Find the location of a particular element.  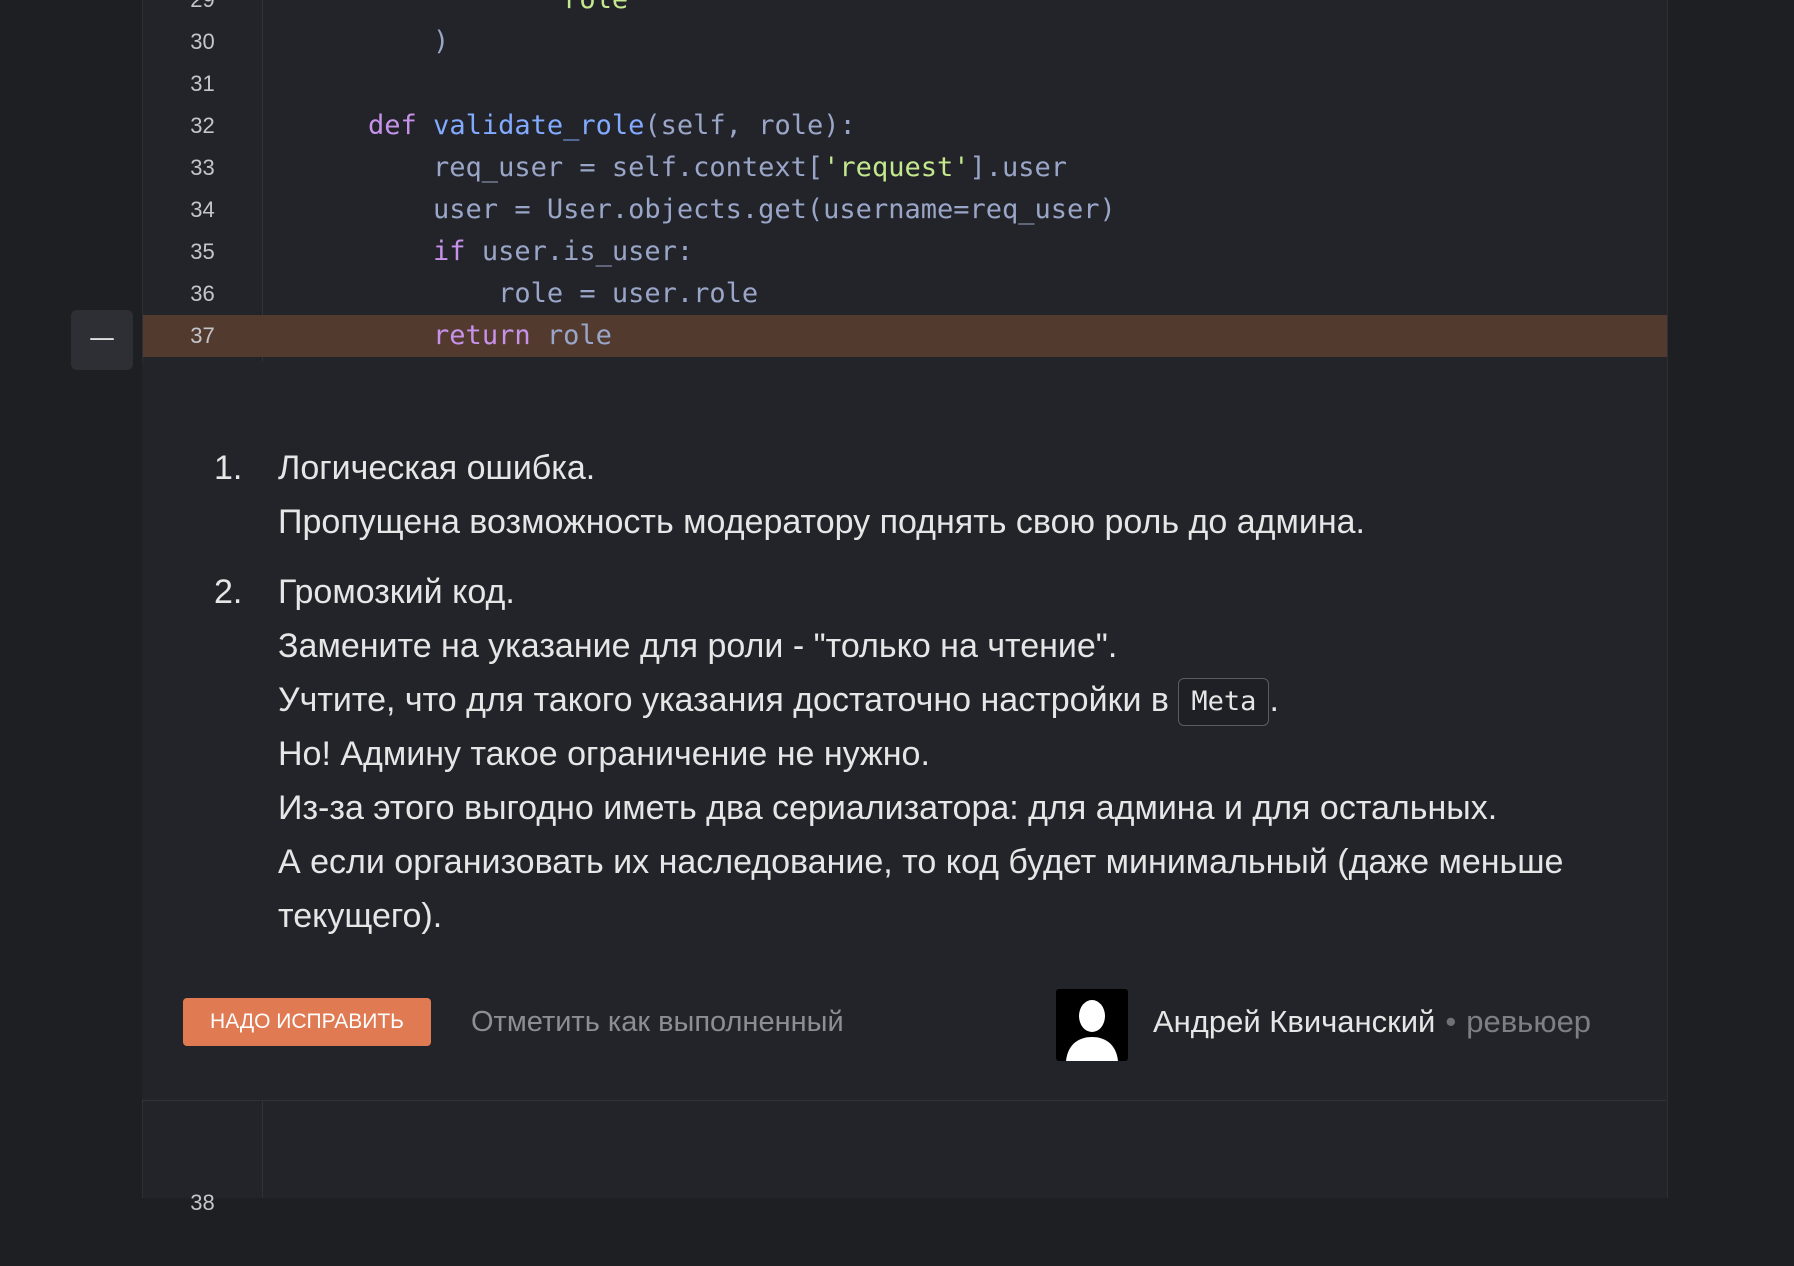

line-number: 29 is located at coordinates (202, 10).